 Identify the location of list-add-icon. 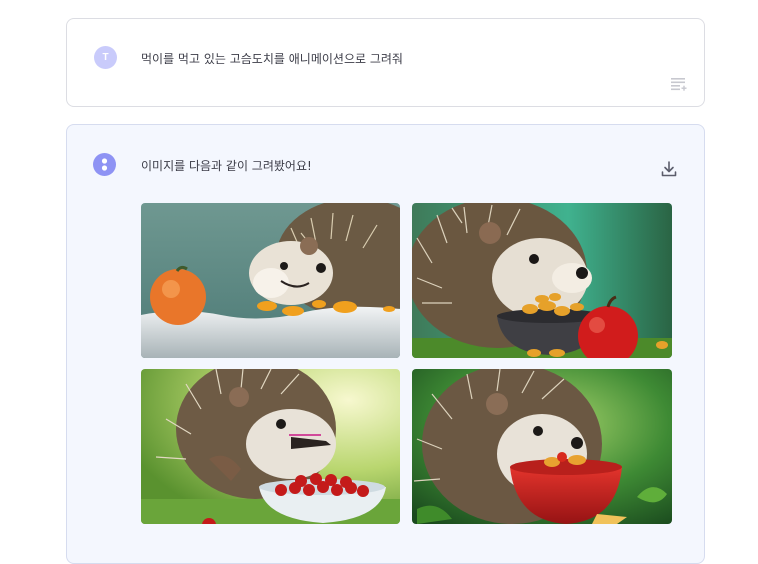
(679, 84).